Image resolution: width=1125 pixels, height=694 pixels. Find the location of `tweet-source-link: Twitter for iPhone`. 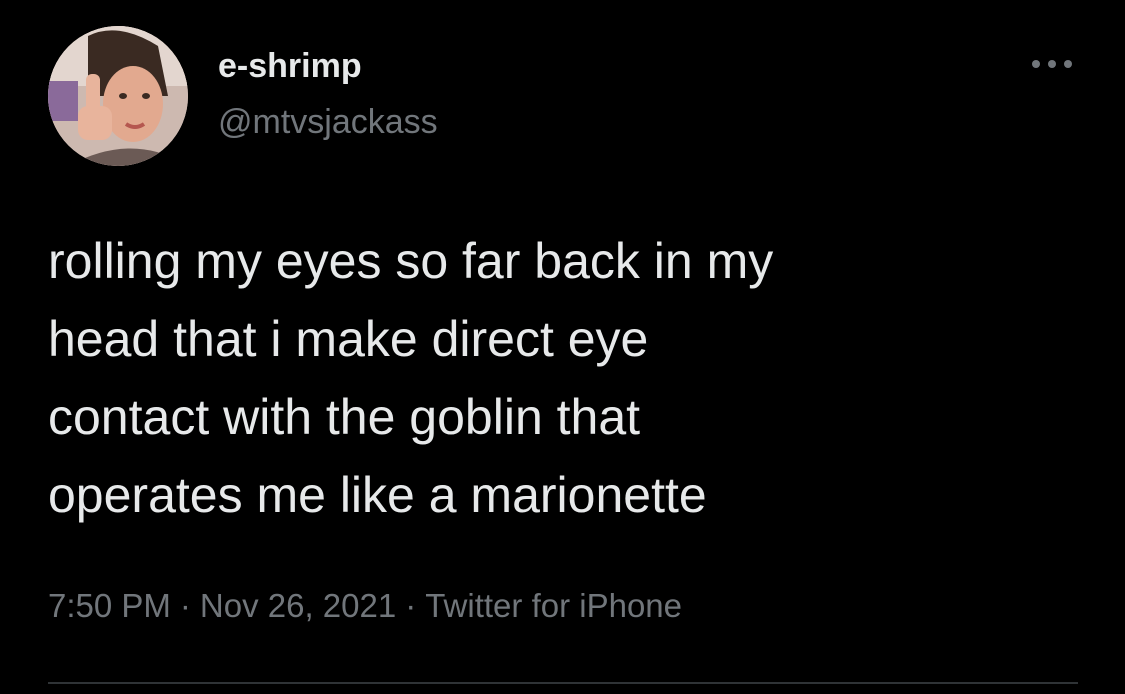

tweet-source-link: Twitter for iPhone is located at coordinates (553, 605).